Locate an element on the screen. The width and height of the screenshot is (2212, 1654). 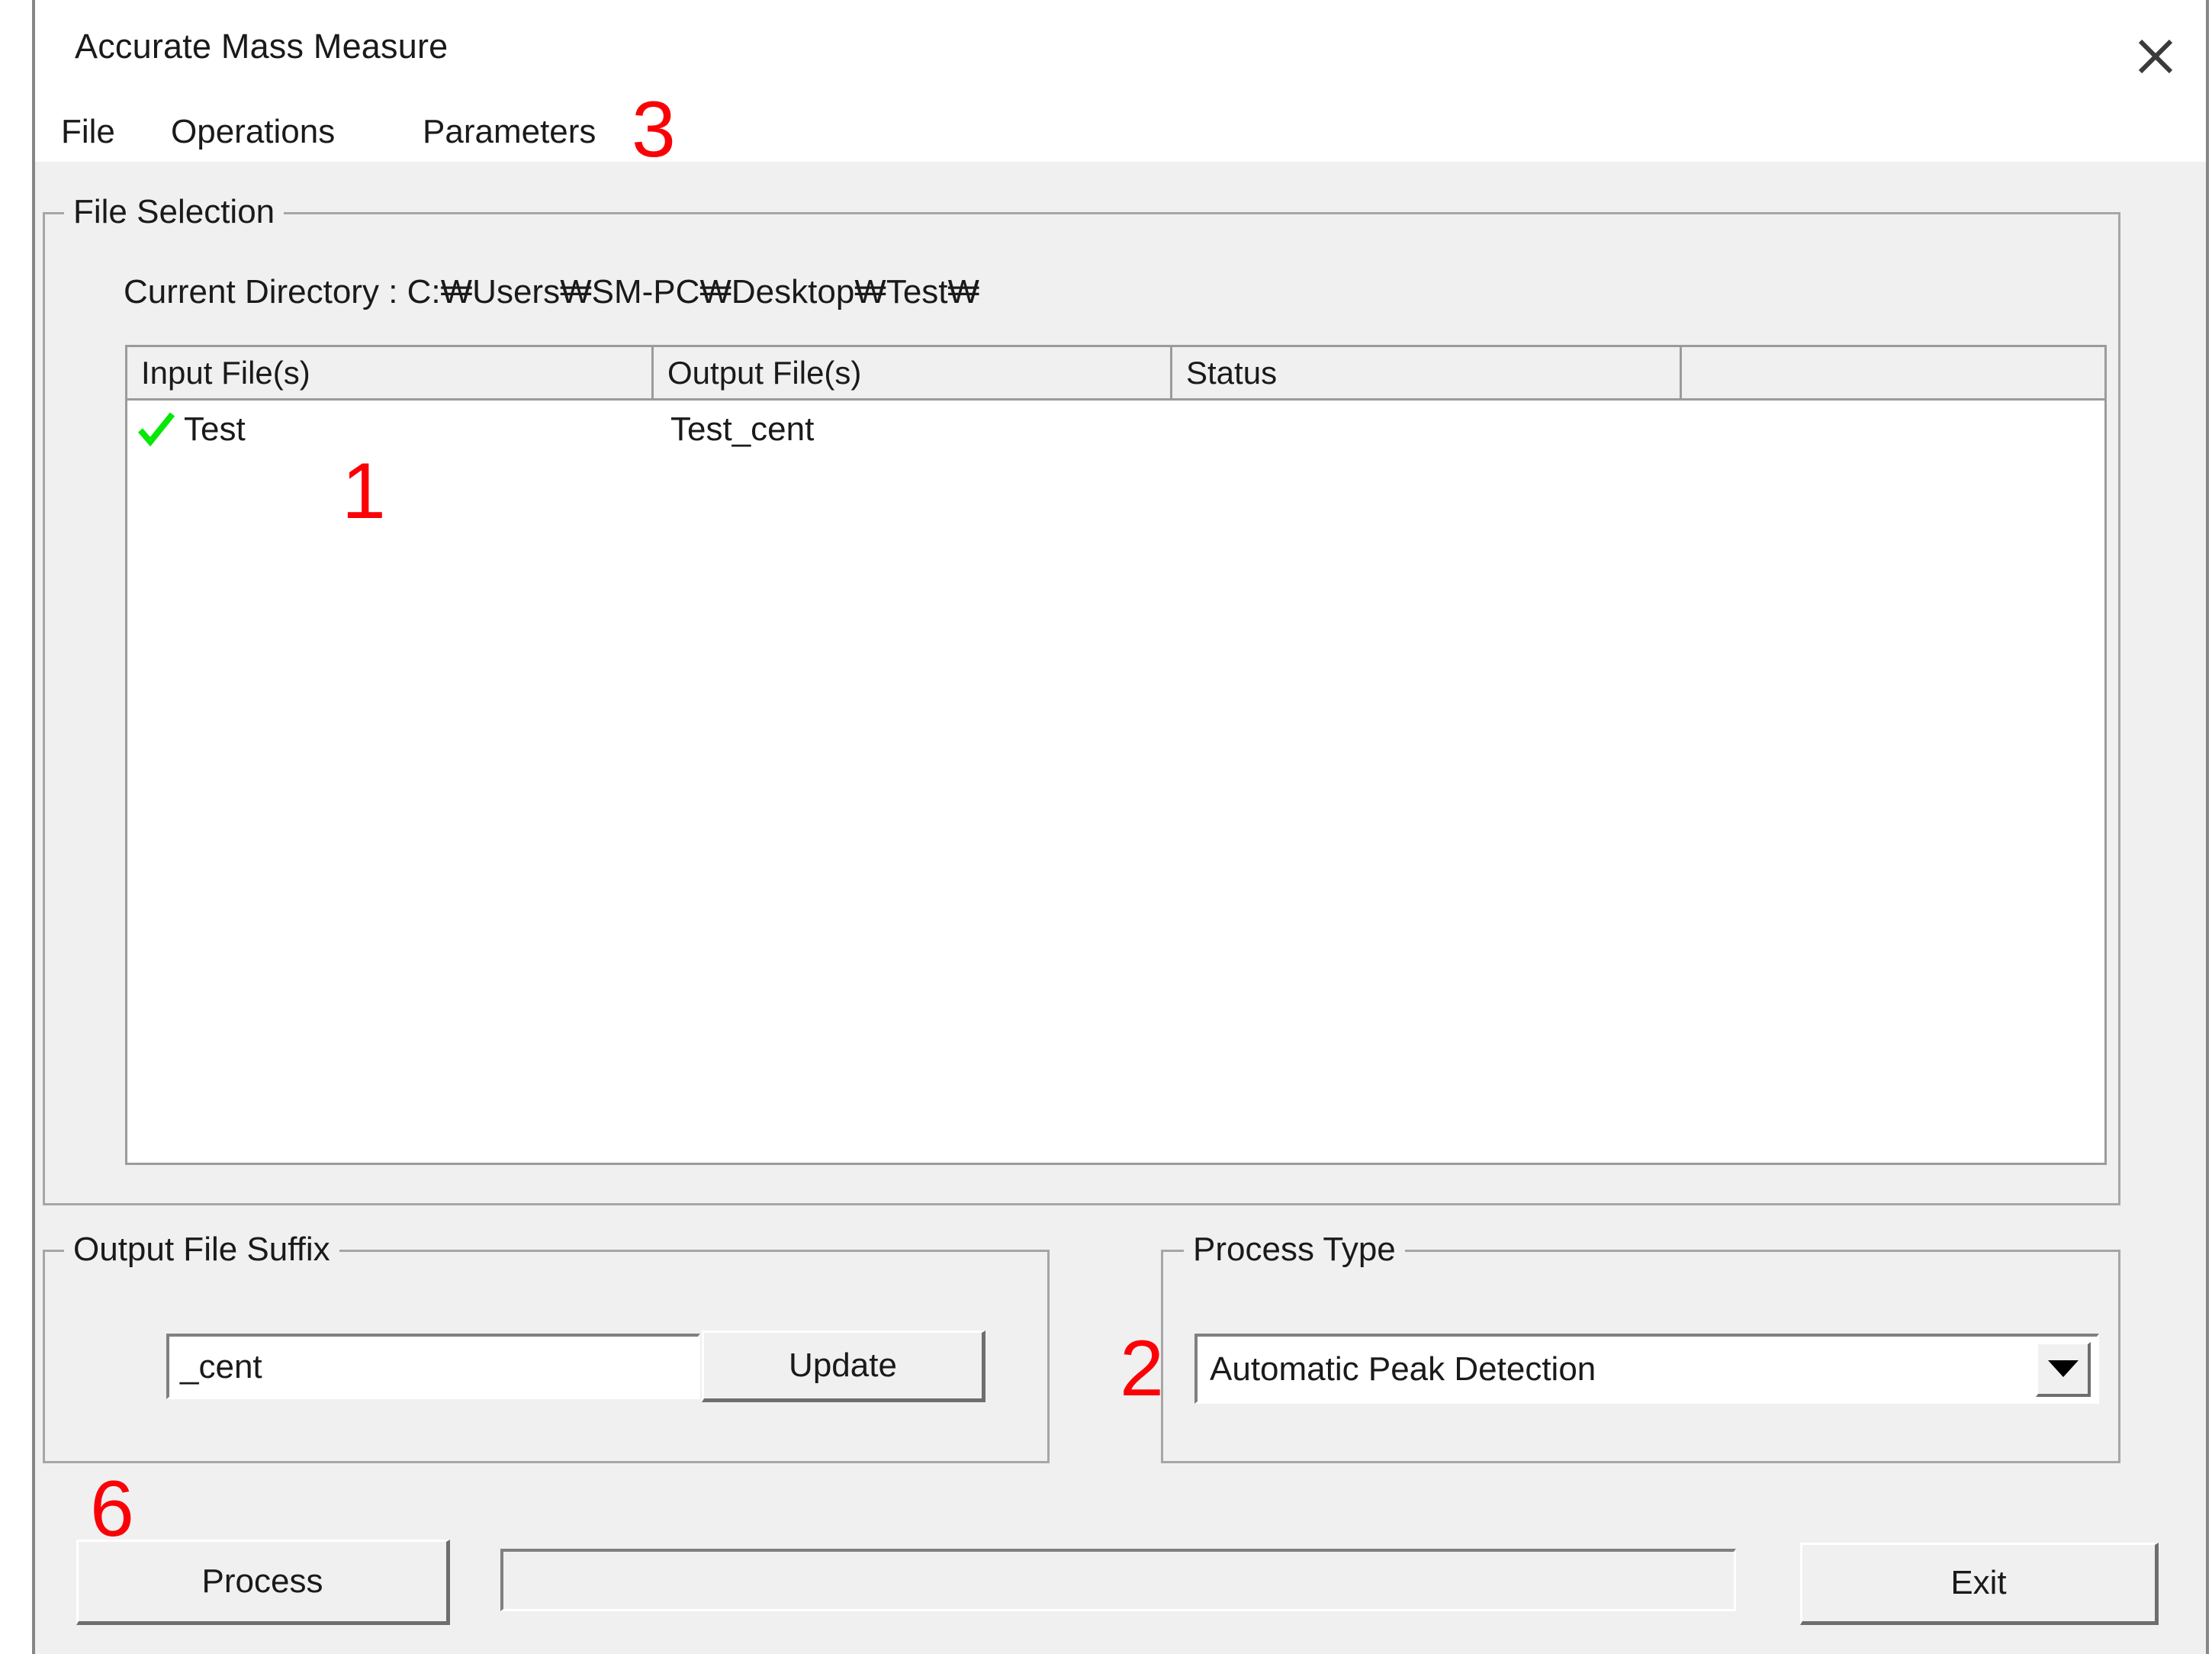
table-row: Test Test_cent is located at coordinates (1115, 430).